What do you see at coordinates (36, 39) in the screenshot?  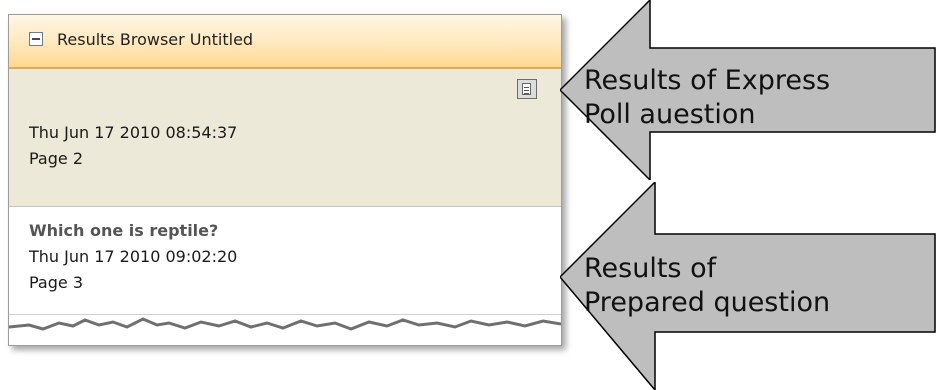 I see `collapse-icon` at bounding box center [36, 39].